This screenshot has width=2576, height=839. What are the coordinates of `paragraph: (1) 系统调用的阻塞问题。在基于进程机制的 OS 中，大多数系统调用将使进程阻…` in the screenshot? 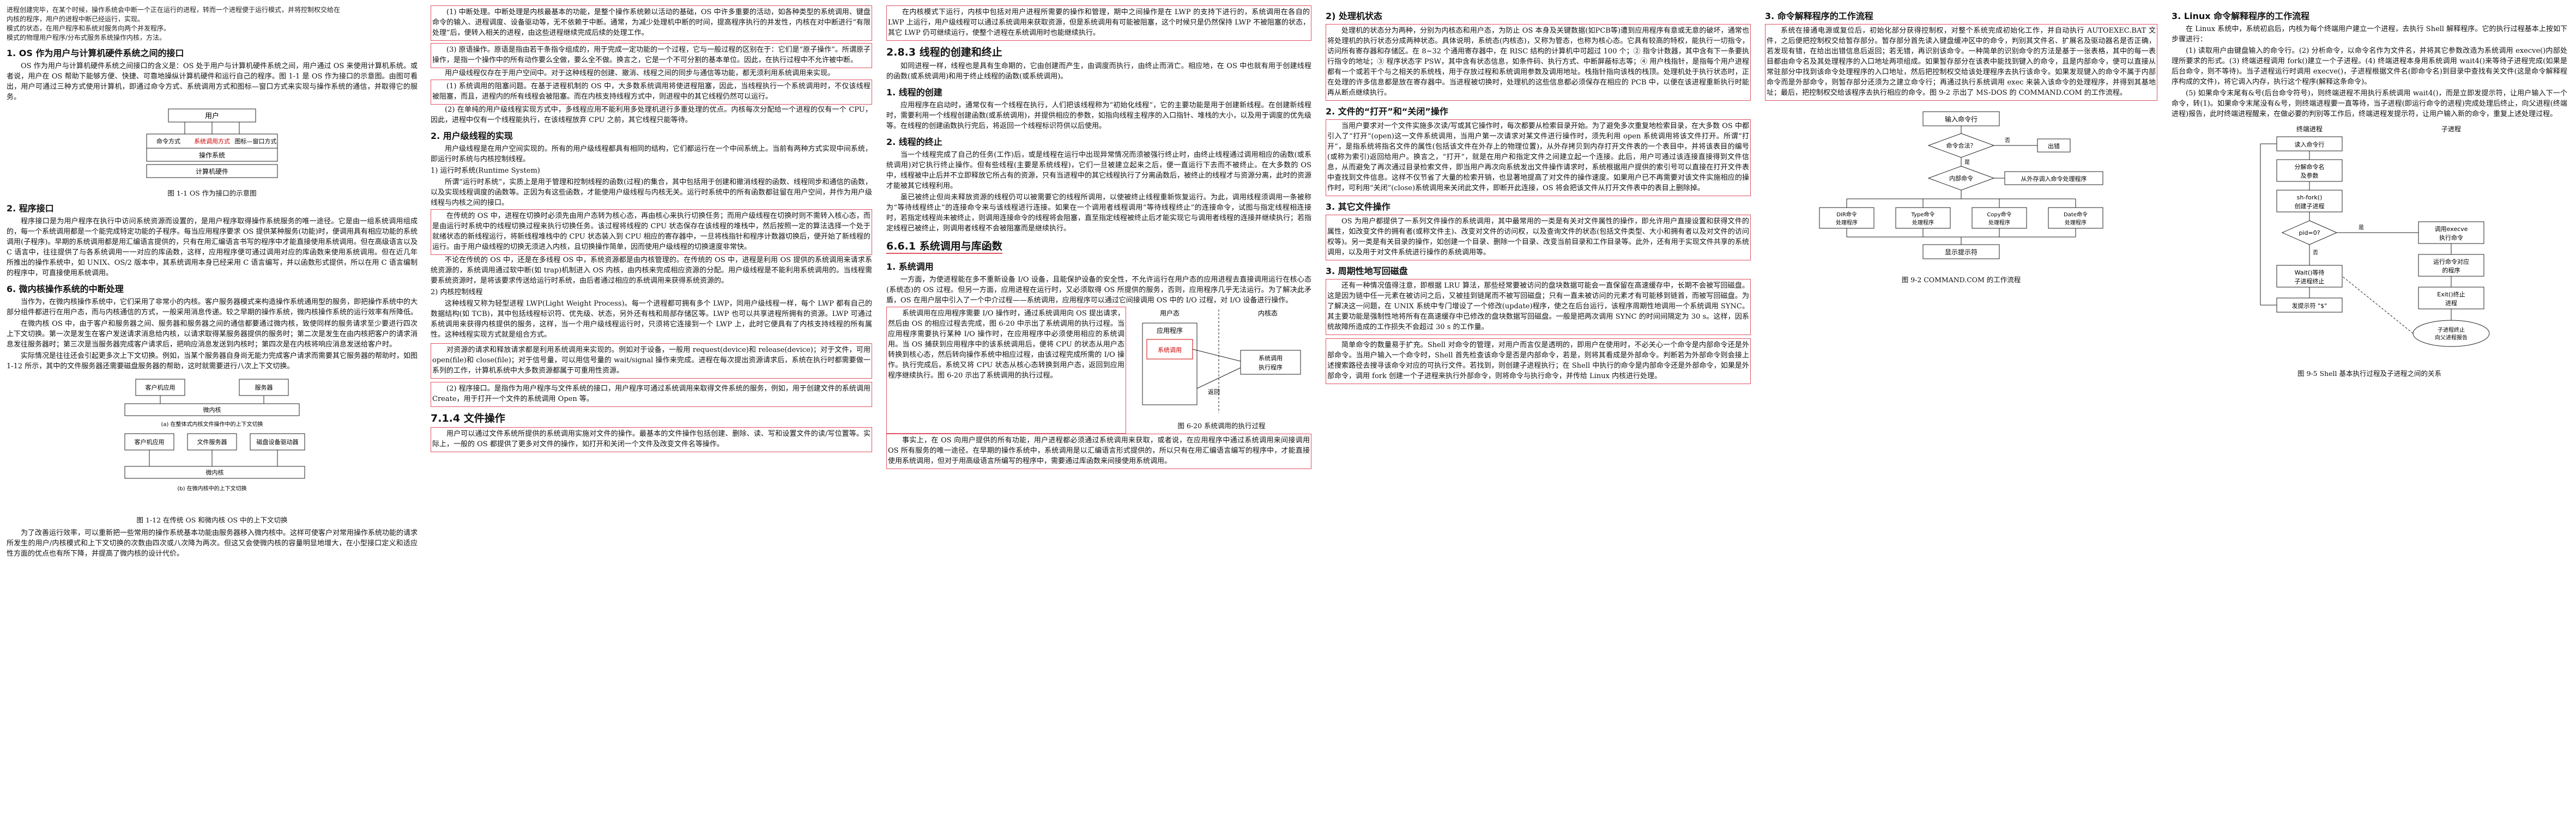 It's located at (651, 91).